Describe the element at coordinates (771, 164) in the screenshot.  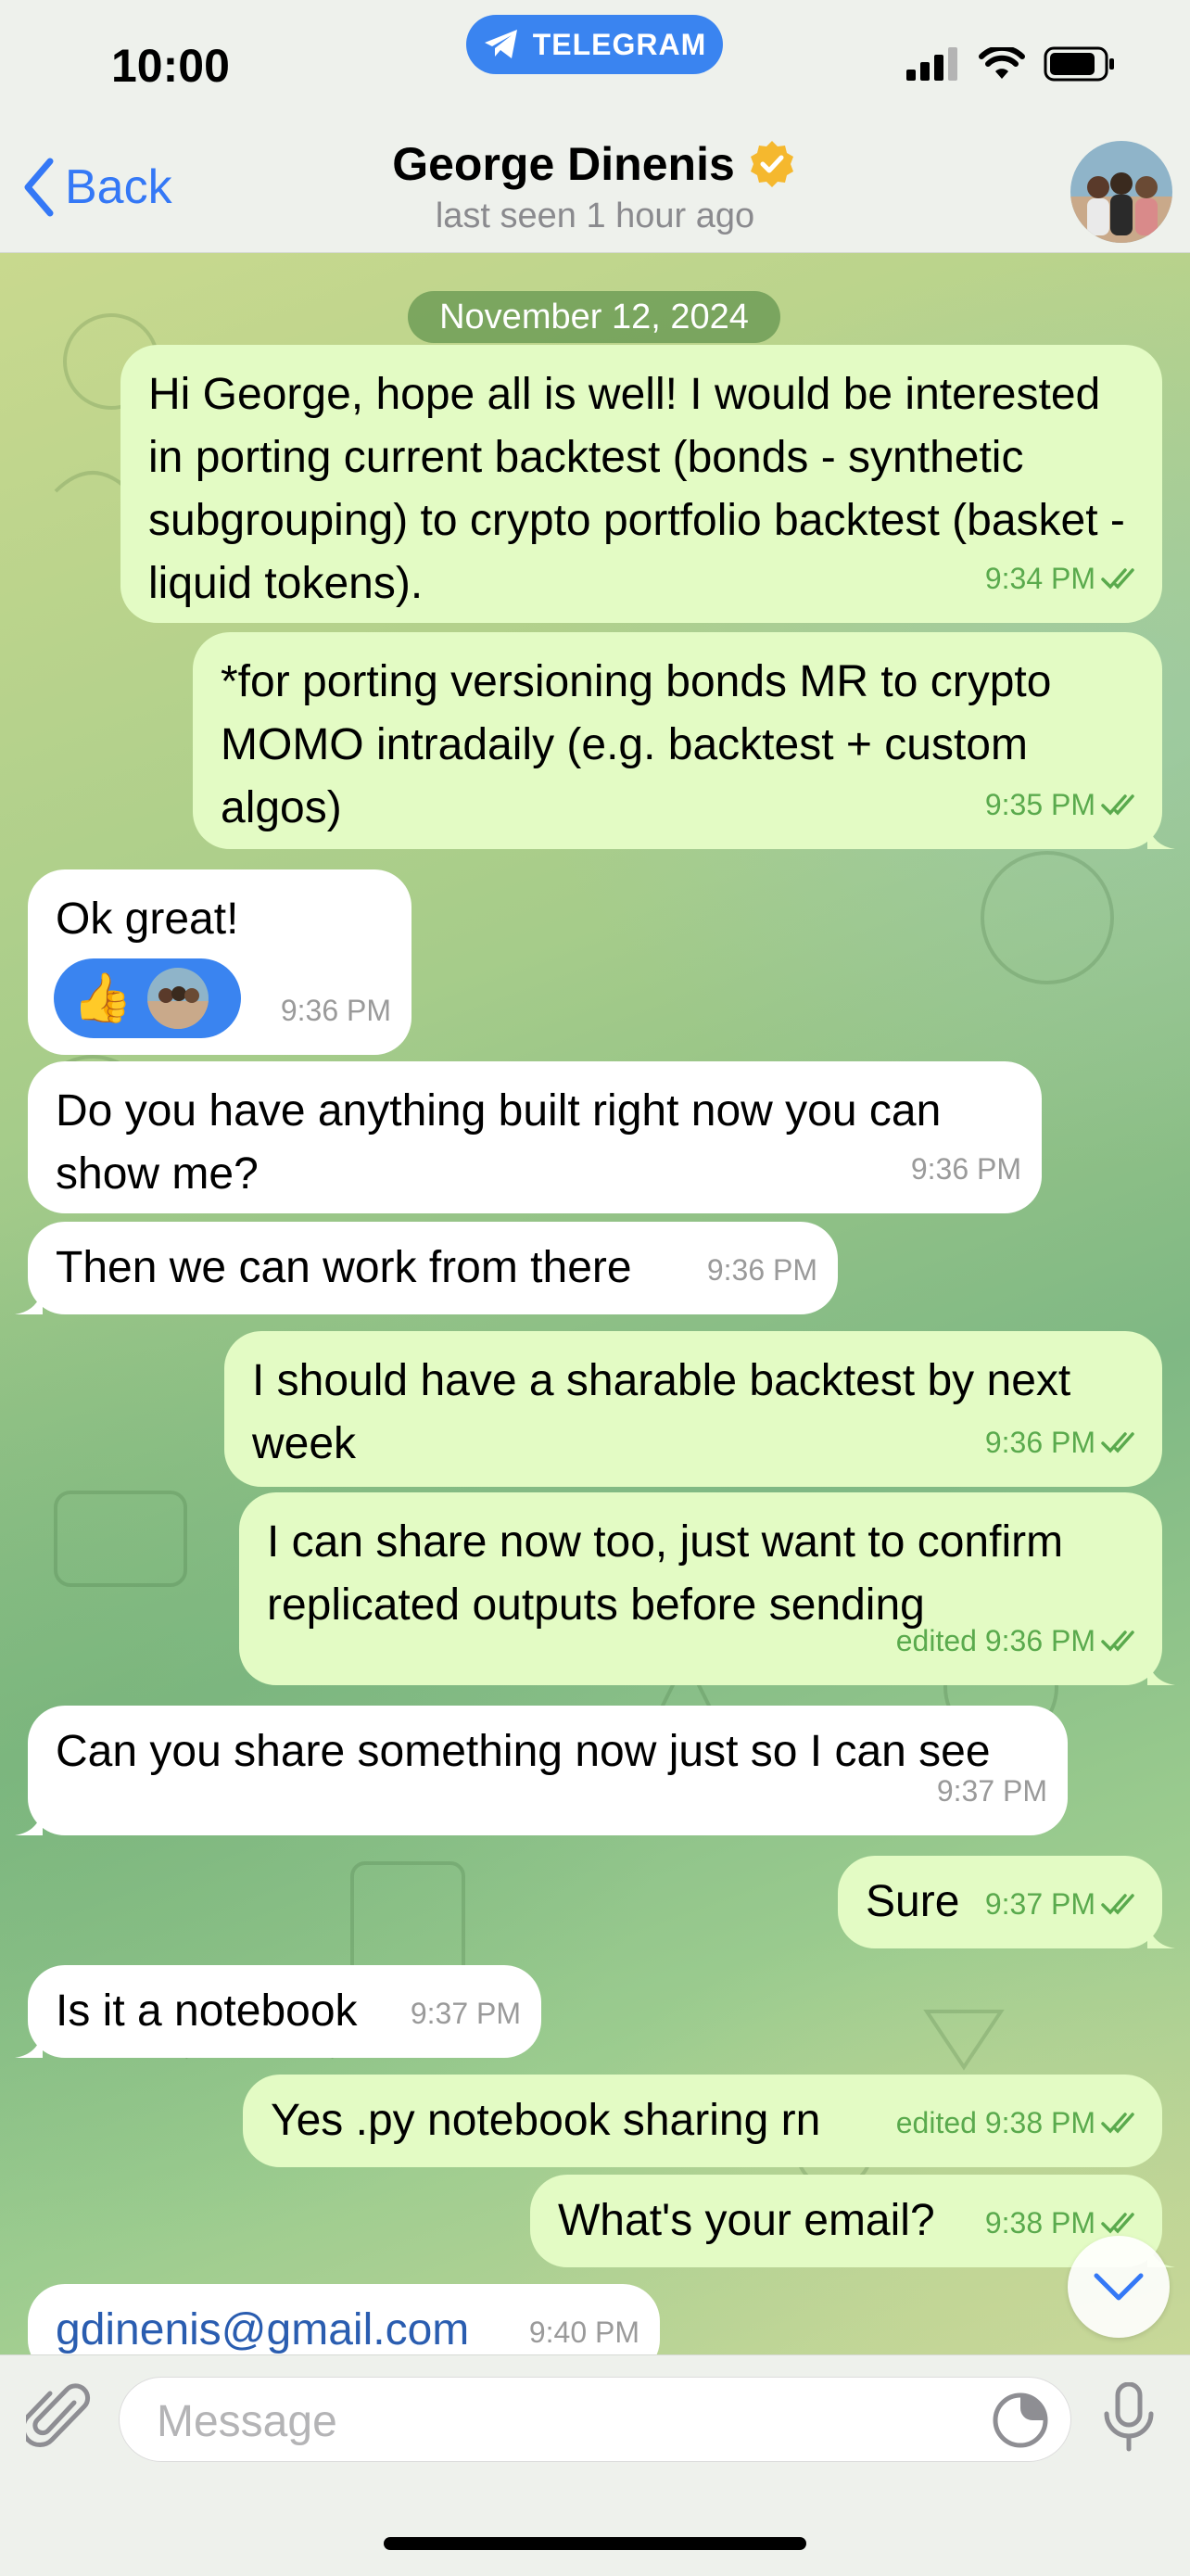
I see `verified-badge-icon` at that location.